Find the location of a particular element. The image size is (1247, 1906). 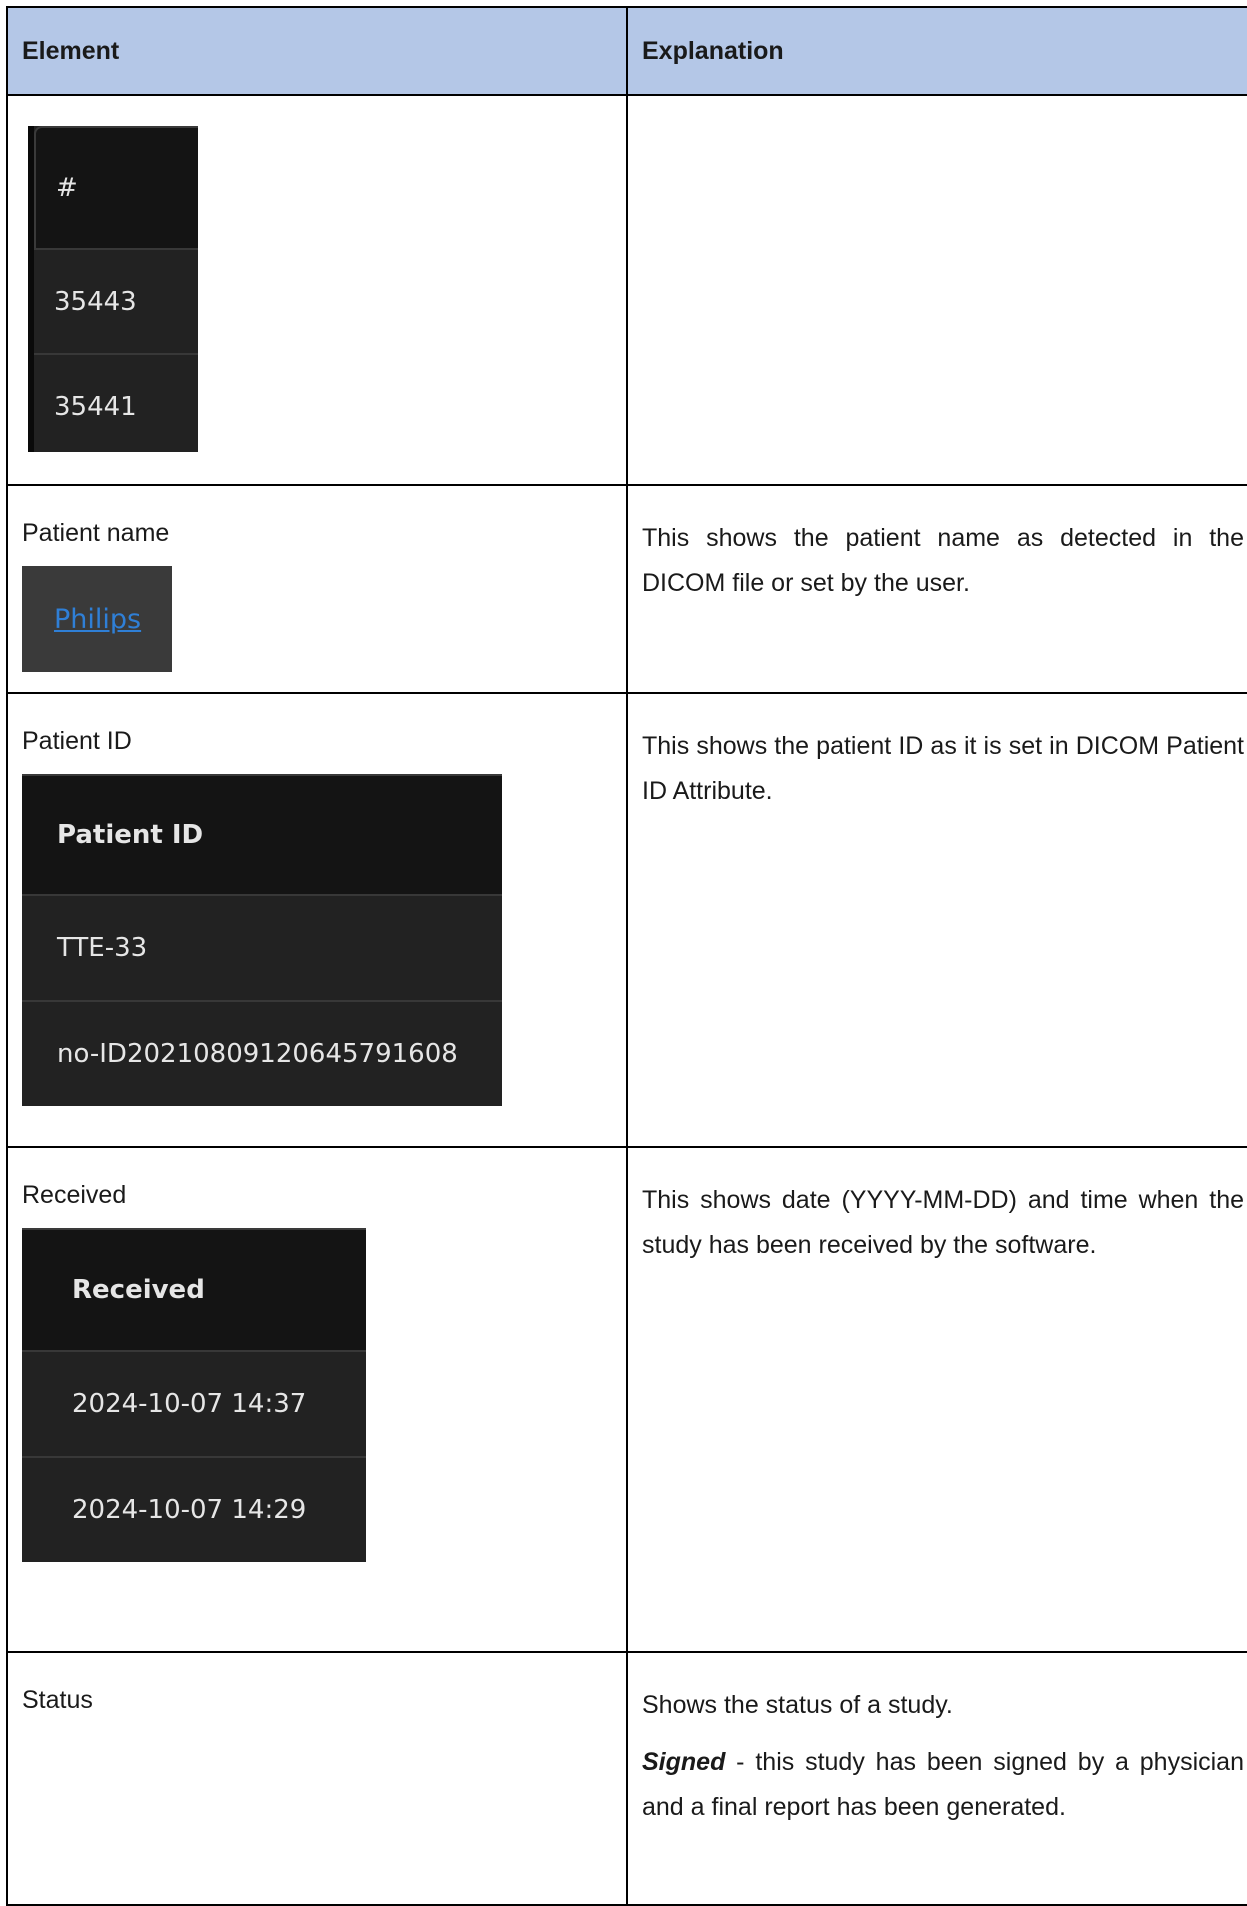

header-element: Element is located at coordinates (317, 51).